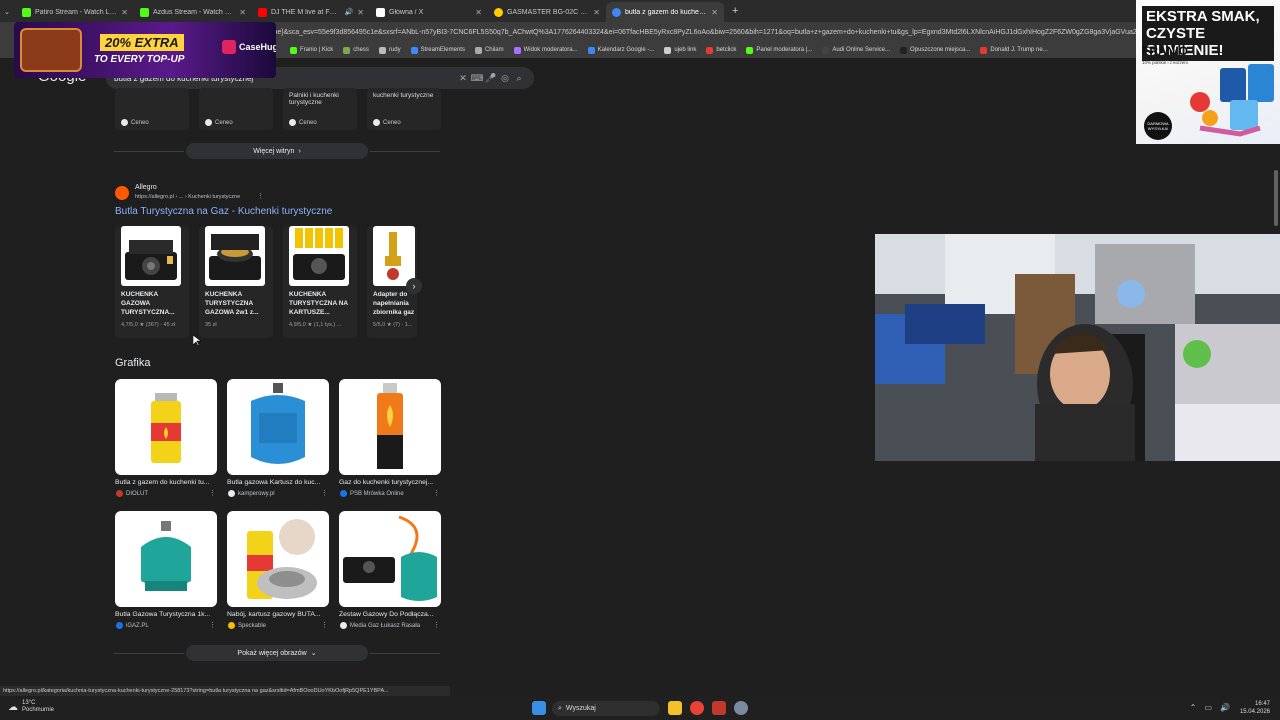 The image size is (1280, 720). Describe the element at coordinates (313, 653) in the screenshot. I see `chevron-down-icon: ⌄` at that location.